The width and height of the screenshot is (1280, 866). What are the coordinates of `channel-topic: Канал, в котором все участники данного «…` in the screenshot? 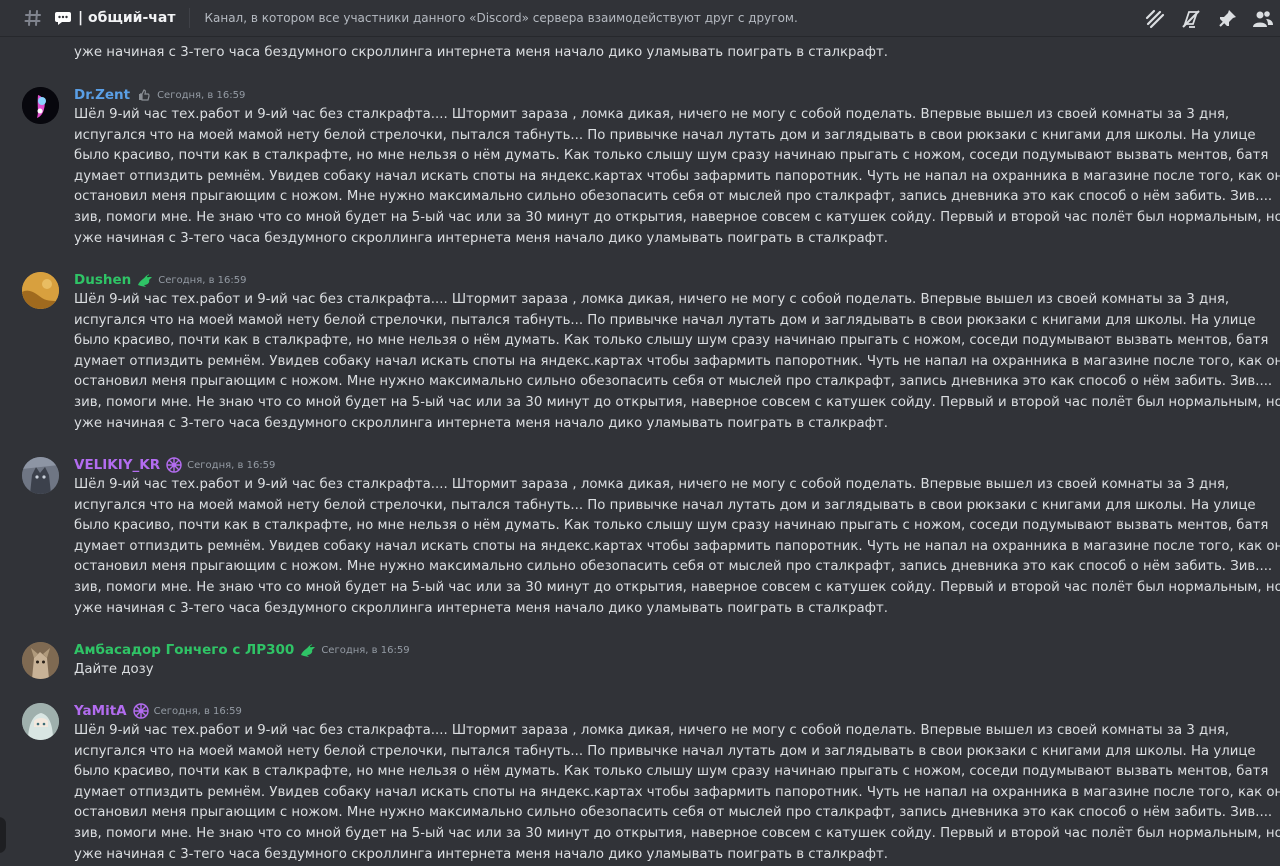 It's located at (501, 18).